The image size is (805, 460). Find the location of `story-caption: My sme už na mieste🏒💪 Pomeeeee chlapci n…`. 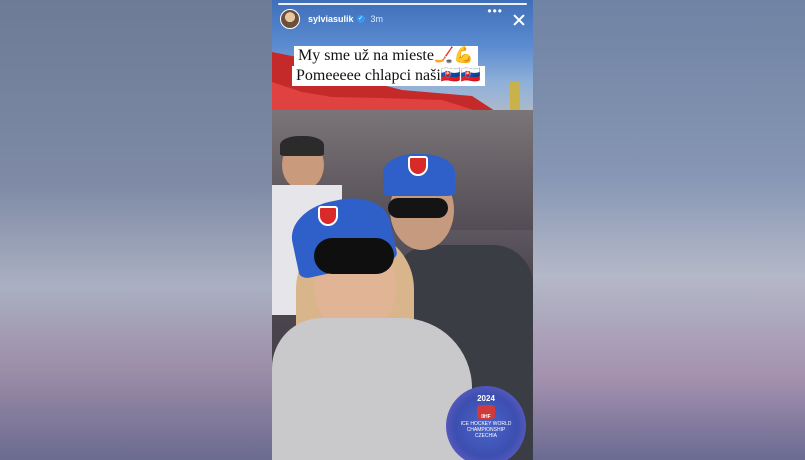

story-caption: My sme už na mieste🏒💪 Pomeeeee chlapci n… is located at coordinates (402, 66).